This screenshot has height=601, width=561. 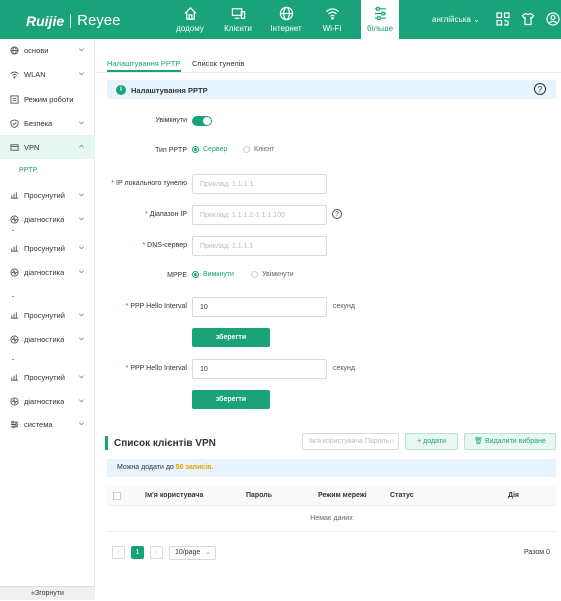 What do you see at coordinates (121, 90) in the screenshot?
I see `info-icon: i` at bounding box center [121, 90].